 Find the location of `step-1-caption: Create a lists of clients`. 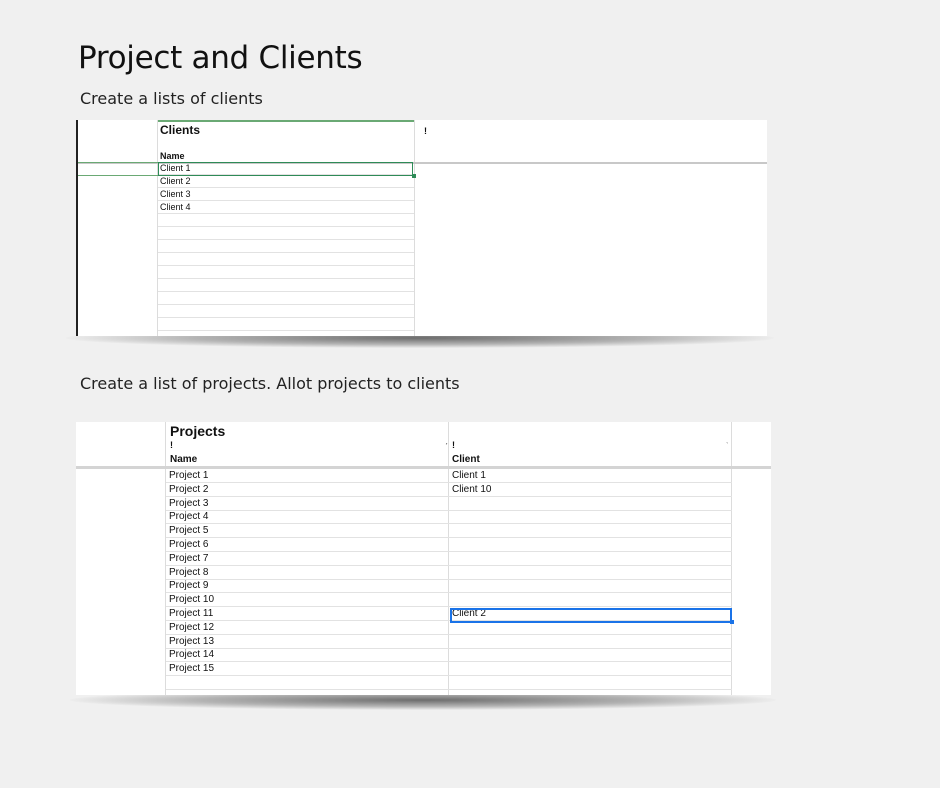

step-1-caption: Create a lists of clients is located at coordinates (171, 98).